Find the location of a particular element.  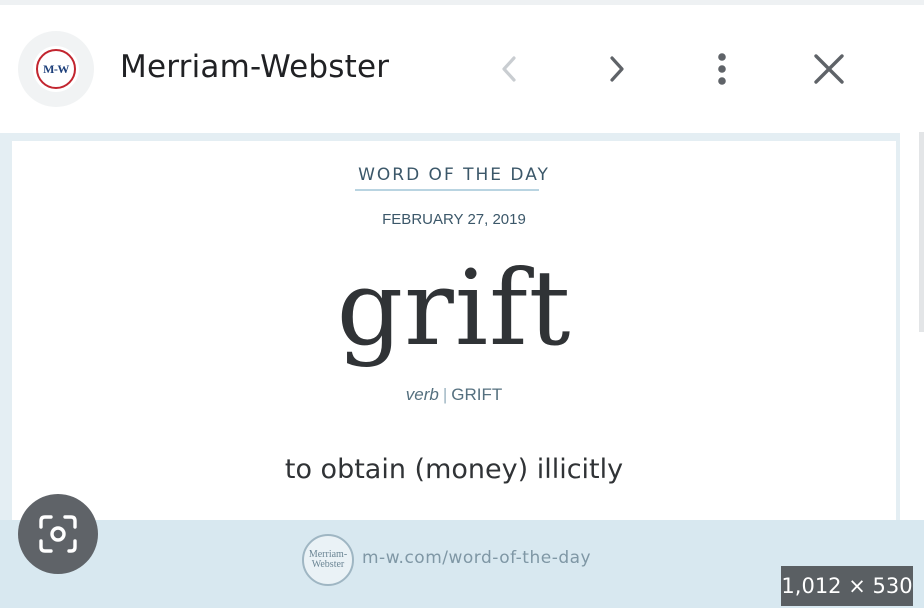

more-vert-icon is located at coordinates (722, 69).